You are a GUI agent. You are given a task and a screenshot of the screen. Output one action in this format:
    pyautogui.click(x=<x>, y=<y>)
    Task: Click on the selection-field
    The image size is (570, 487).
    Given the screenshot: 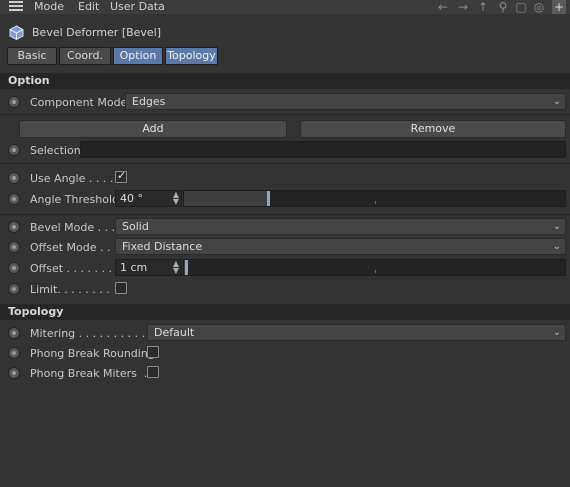 What is the action you would take?
    pyautogui.click(x=323, y=149)
    